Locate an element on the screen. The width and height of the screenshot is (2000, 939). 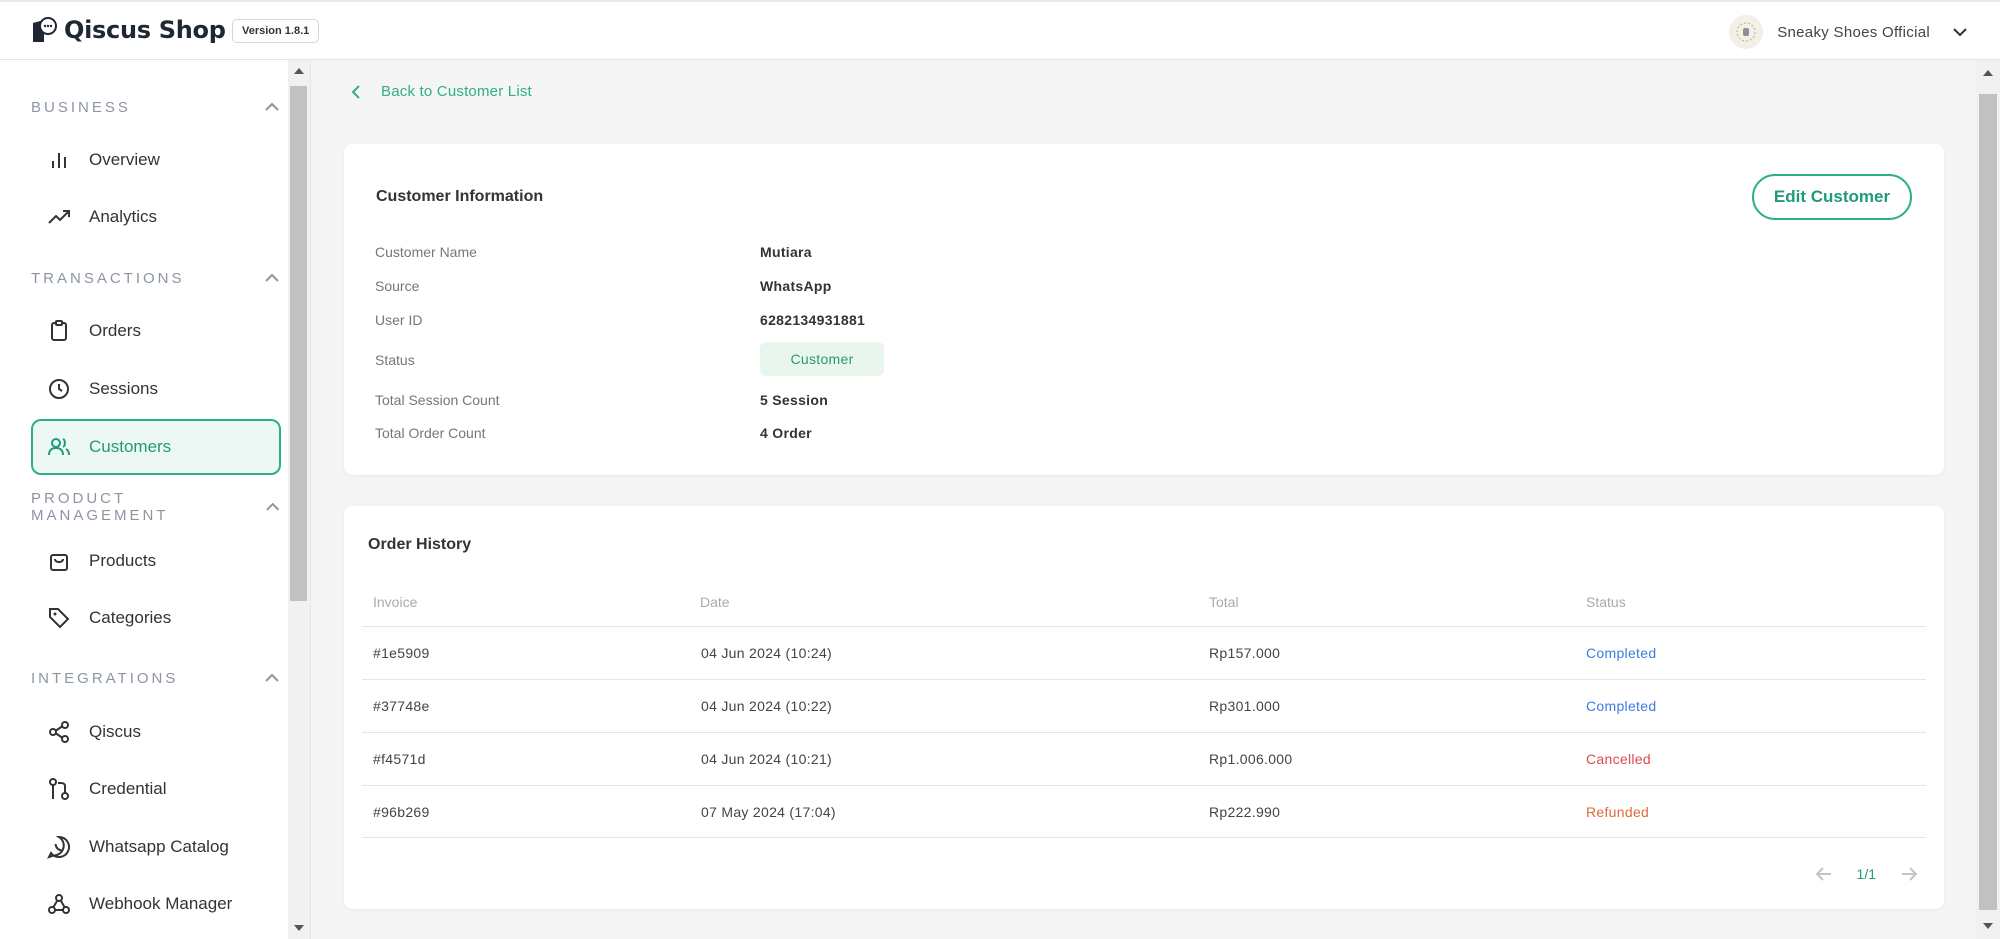
back-to-customer-list-link: Back to Customer List is located at coordinates (440, 91).